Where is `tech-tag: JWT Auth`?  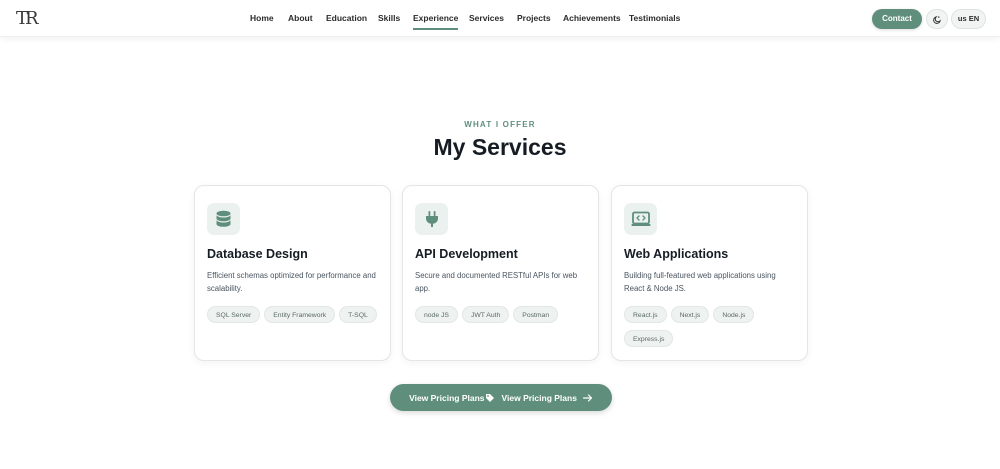
tech-tag: JWT Auth is located at coordinates (485, 314).